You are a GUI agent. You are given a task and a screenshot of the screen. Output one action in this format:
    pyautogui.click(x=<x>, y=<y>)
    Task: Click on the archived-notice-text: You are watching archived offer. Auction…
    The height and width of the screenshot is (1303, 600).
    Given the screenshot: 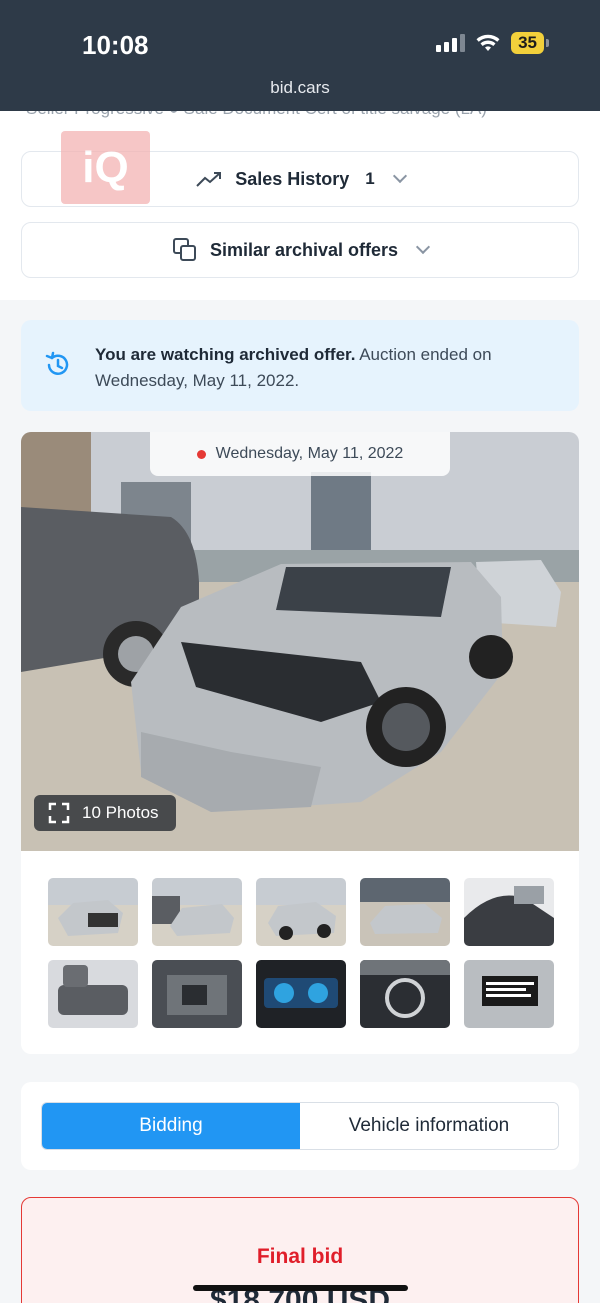 What is the action you would take?
    pyautogui.click(x=325, y=368)
    